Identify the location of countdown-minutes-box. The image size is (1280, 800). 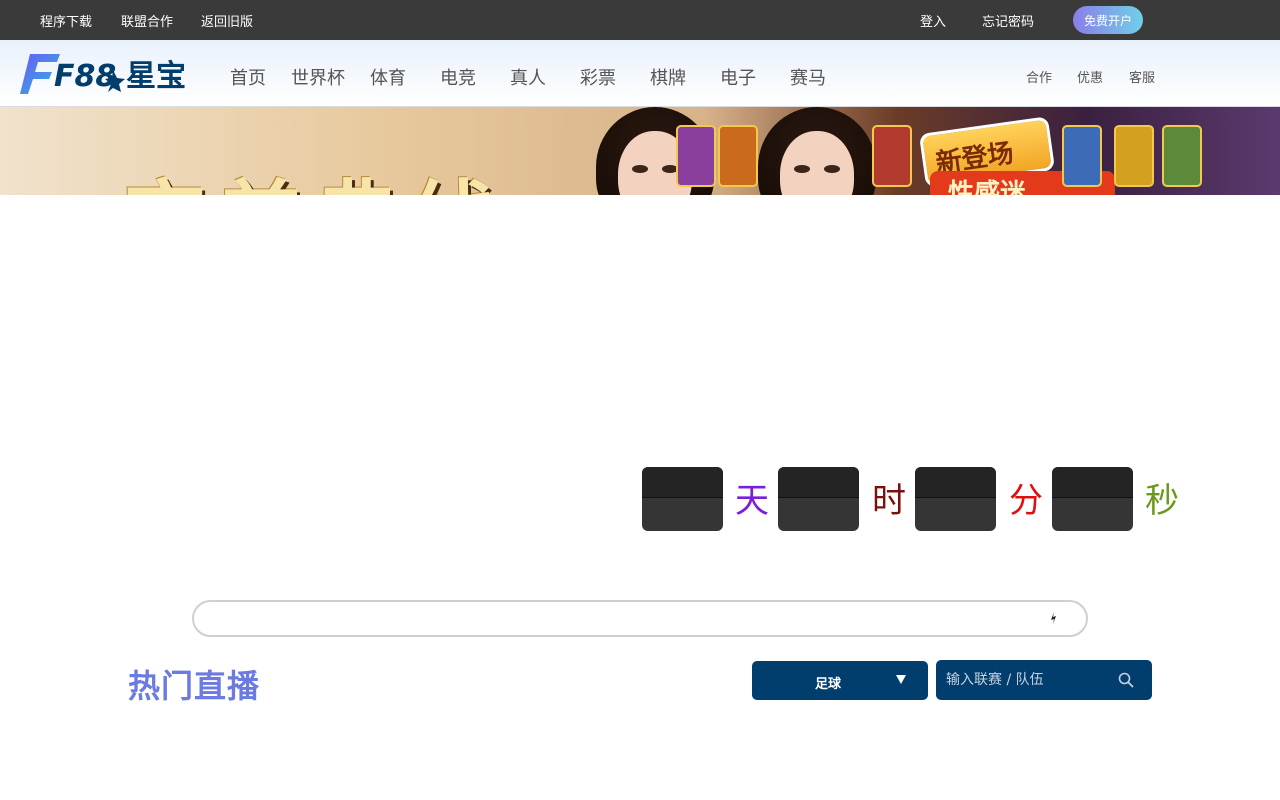
(955, 499).